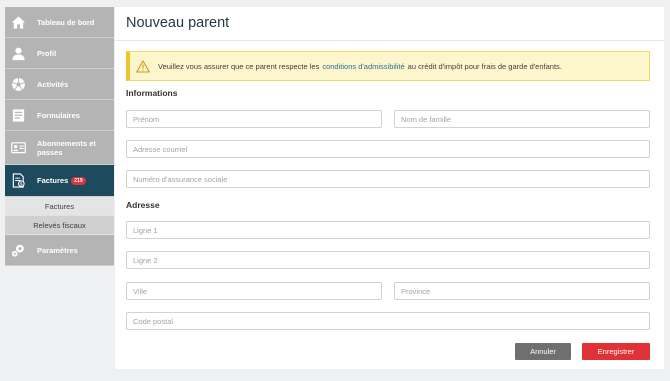 The height and width of the screenshot is (381, 670). I want to click on gears-icon, so click(18, 250).